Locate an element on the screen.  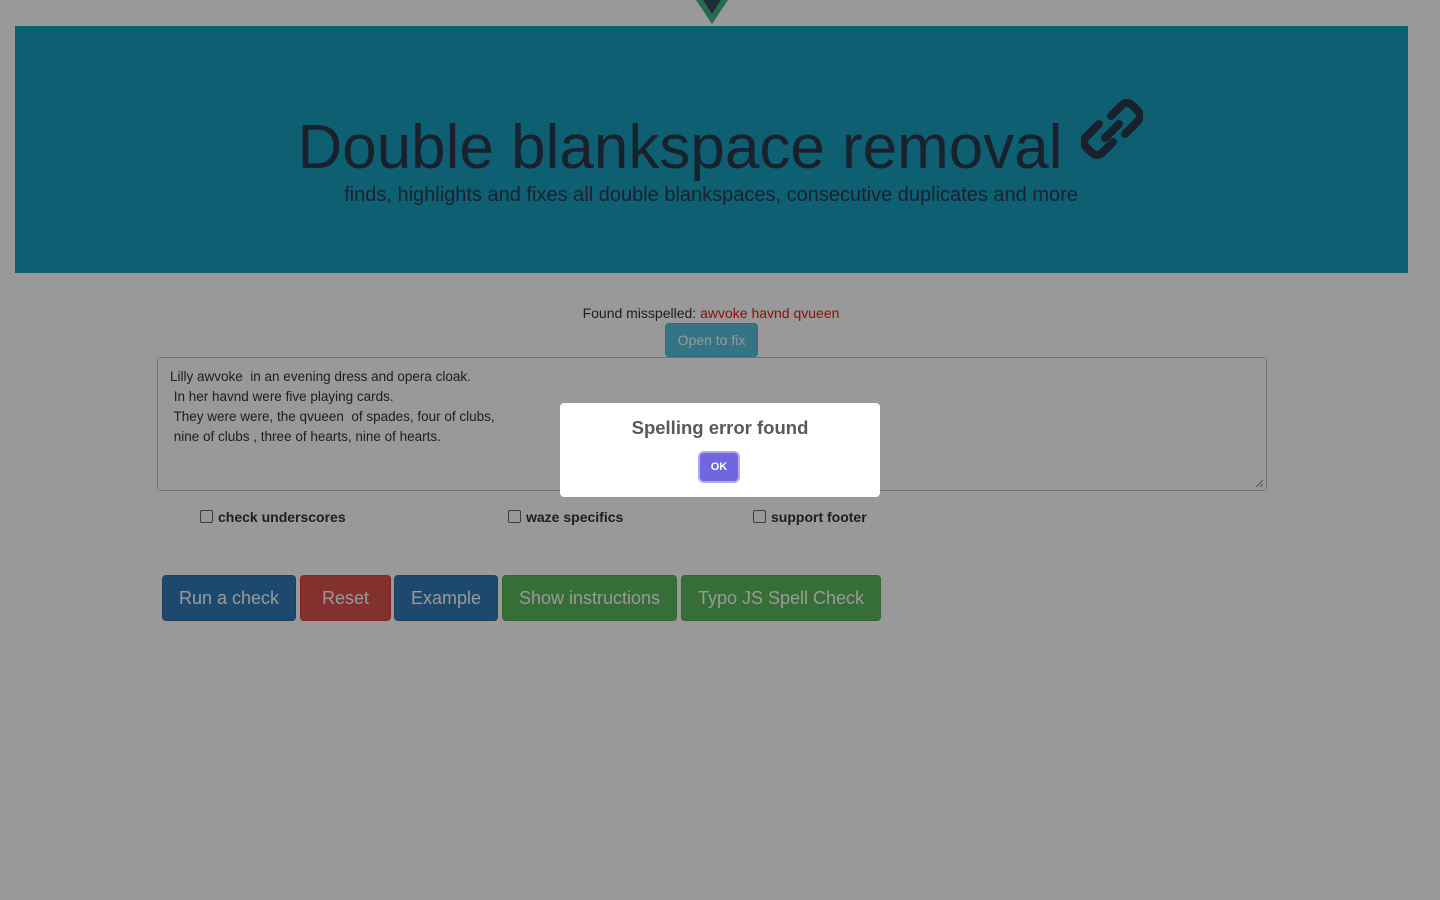
ok-button: OK is located at coordinates (719, 467).